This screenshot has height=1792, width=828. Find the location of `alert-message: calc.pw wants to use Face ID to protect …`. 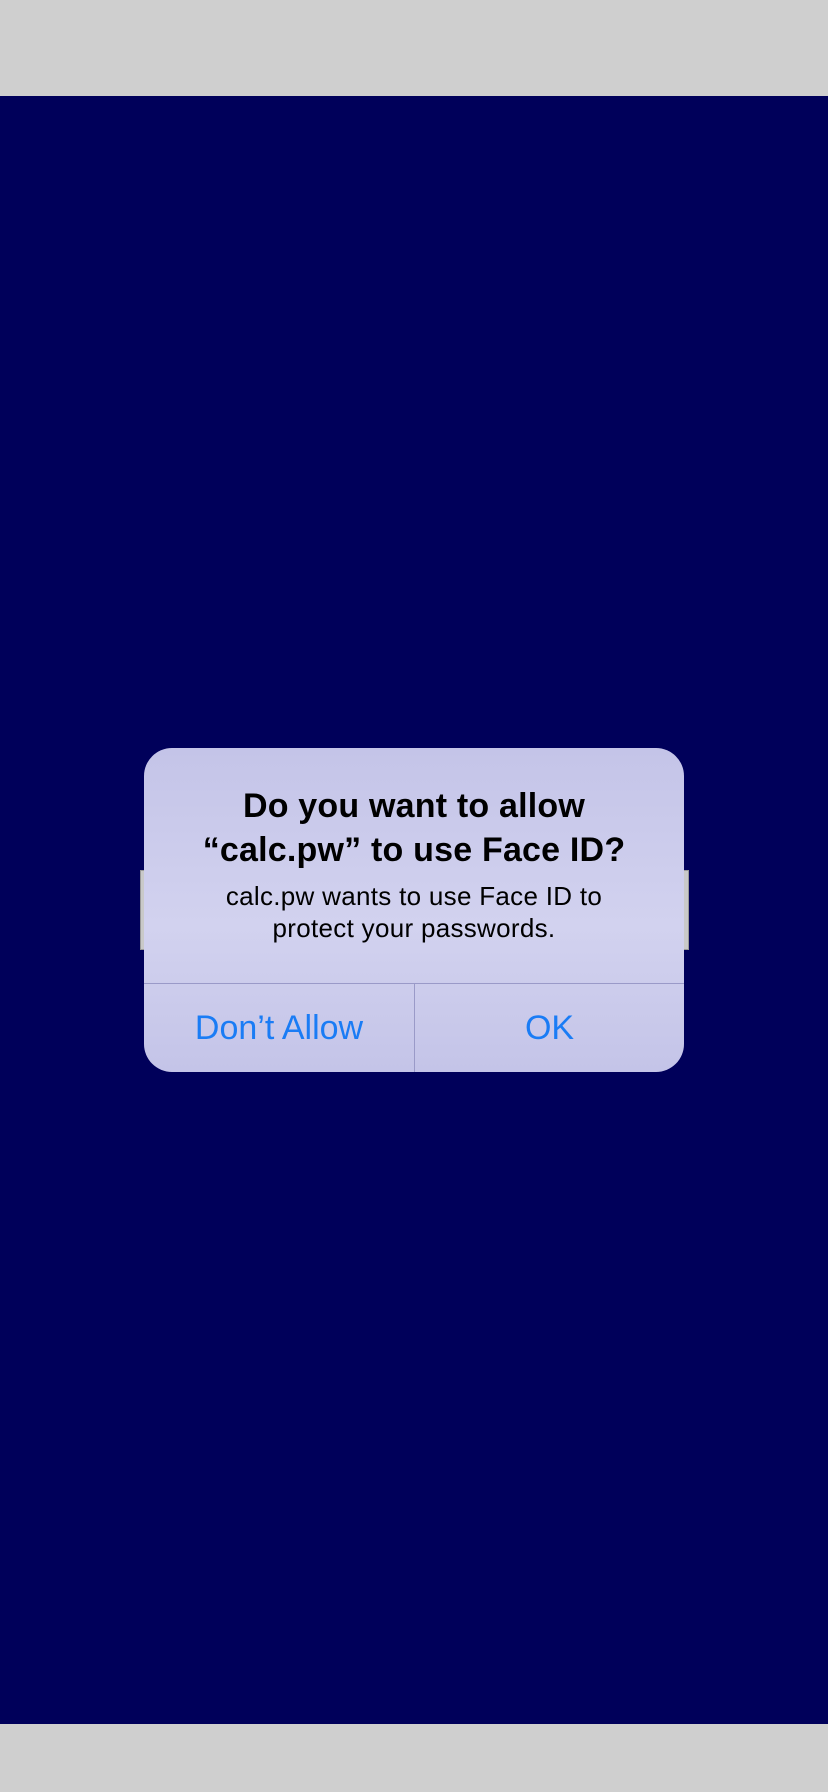

alert-message: calc.pw wants to use Face ID to protect … is located at coordinates (414, 912).